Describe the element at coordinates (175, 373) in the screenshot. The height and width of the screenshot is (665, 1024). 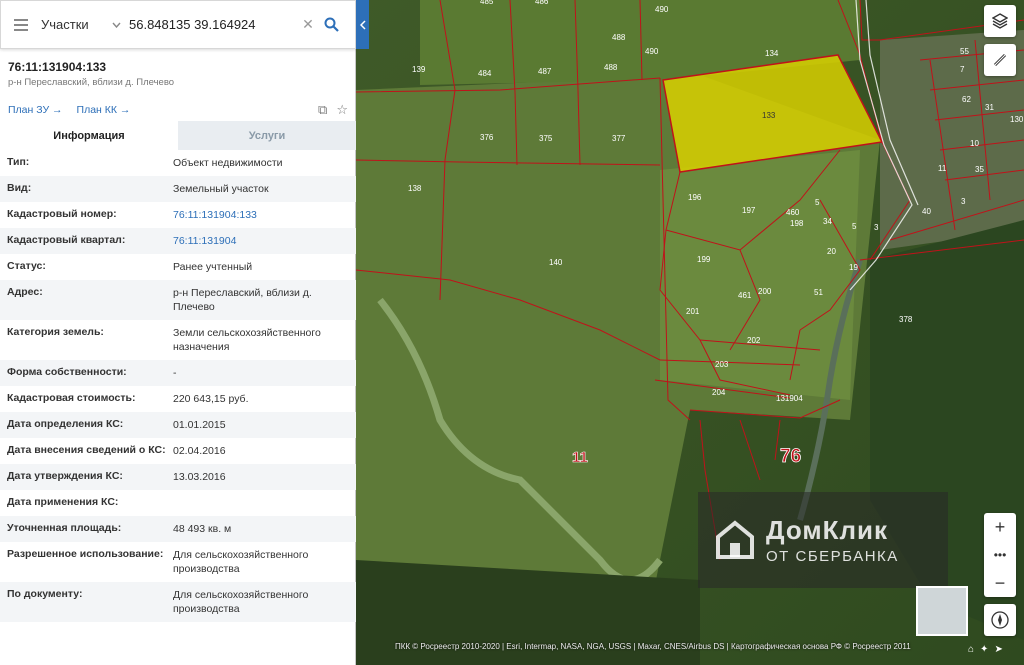
I see `property-value: -` at that location.